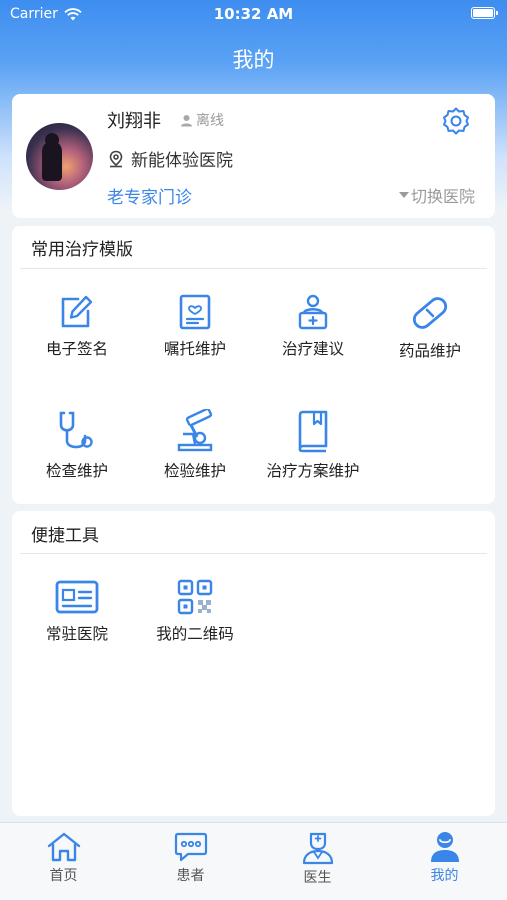 The image size is (507, 900). I want to click on online-status: 离线, so click(202, 120).